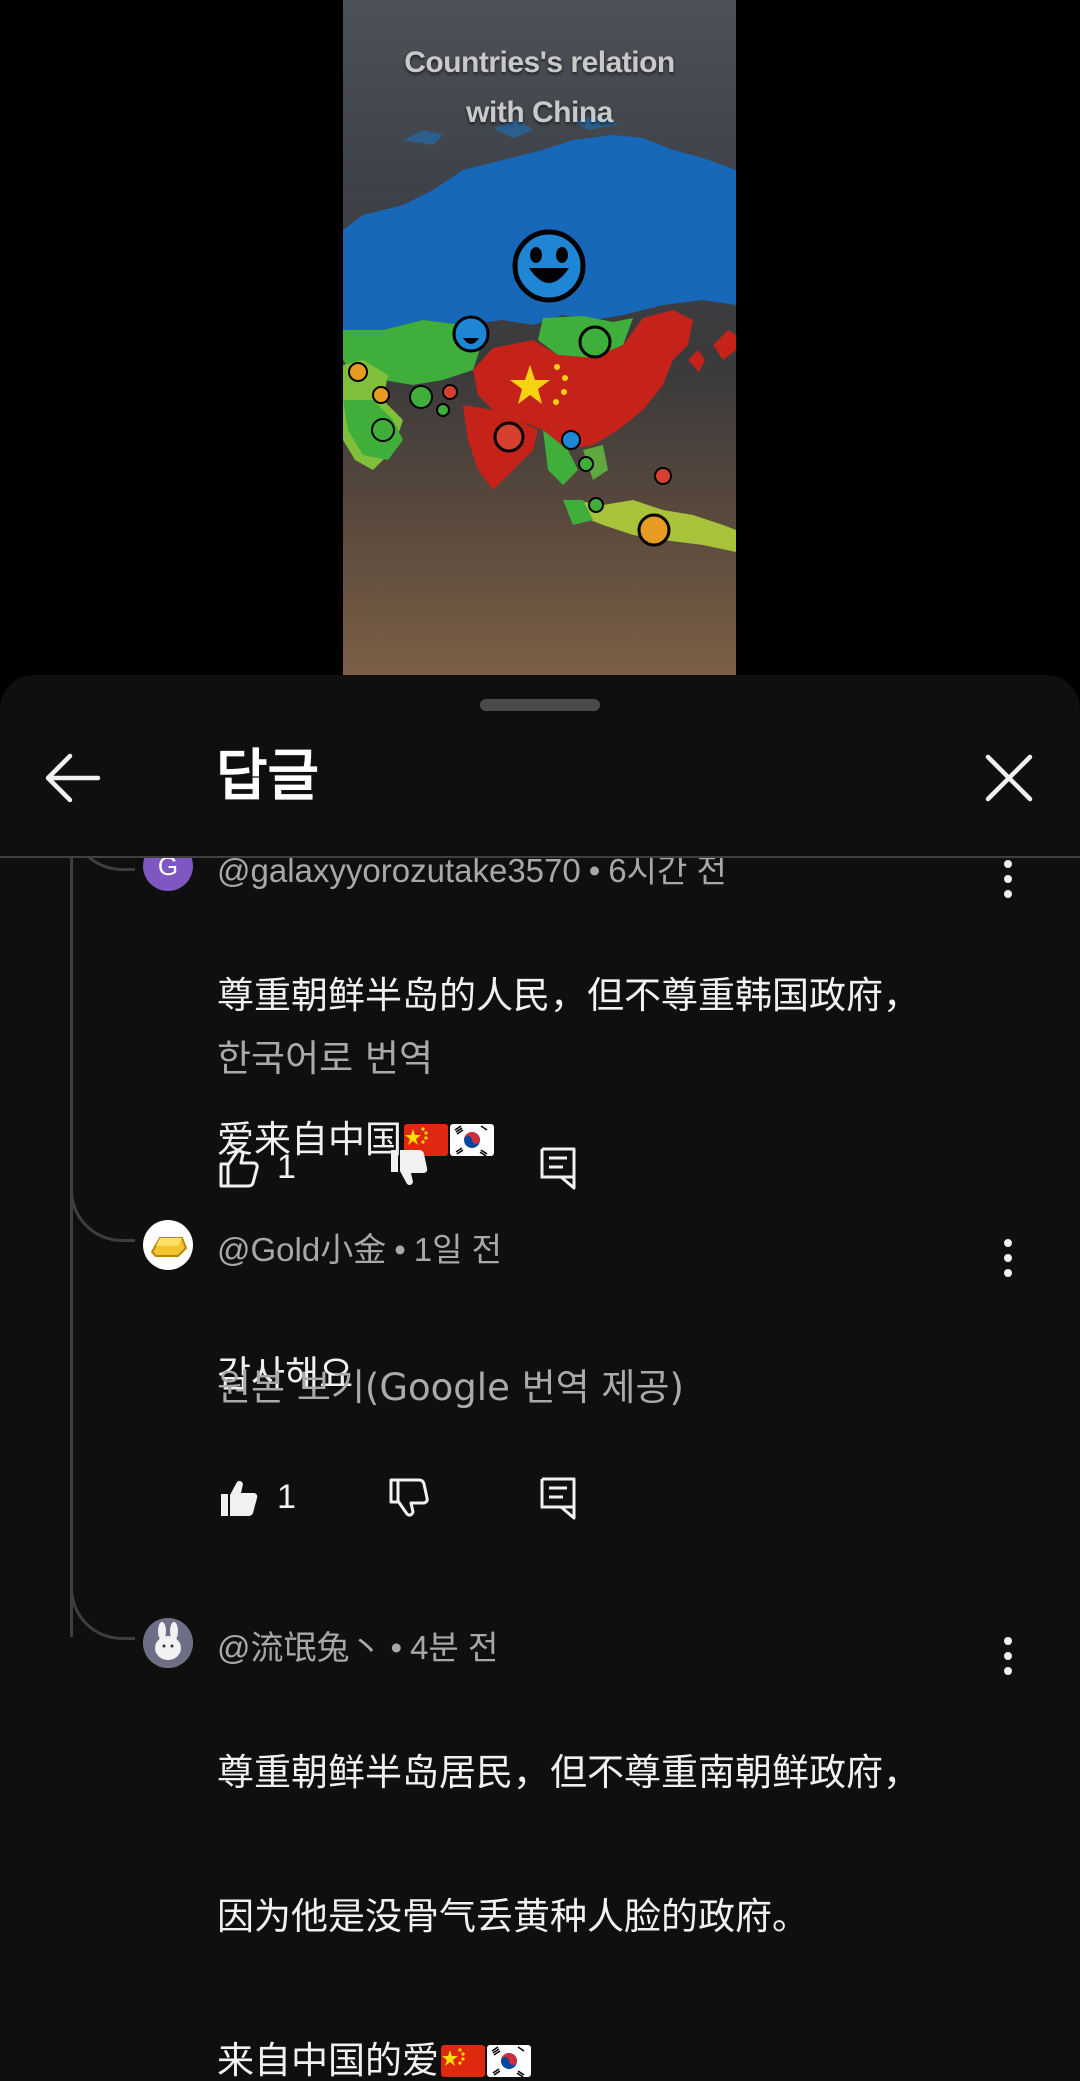 Image resolution: width=1080 pixels, height=2081 pixels. I want to click on thumbs-up-icon, so click(239, 1168).